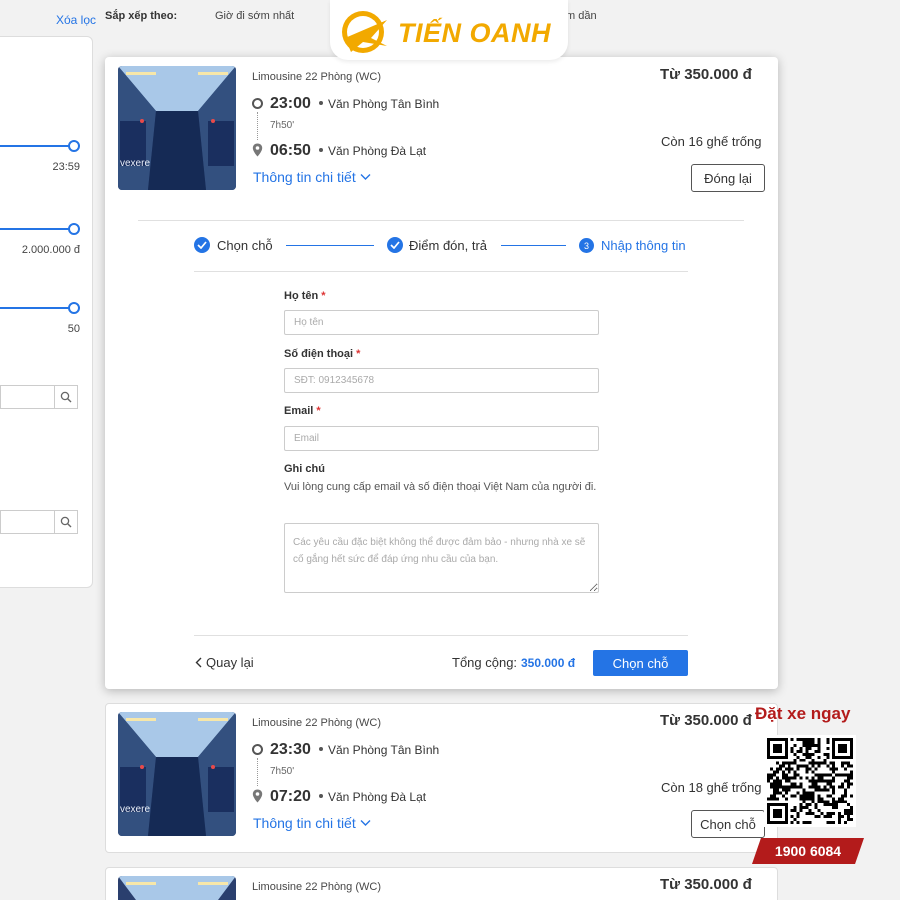  What do you see at coordinates (474, 33) in the screenshot?
I see `brand-name: TIẾN OANH` at bounding box center [474, 33].